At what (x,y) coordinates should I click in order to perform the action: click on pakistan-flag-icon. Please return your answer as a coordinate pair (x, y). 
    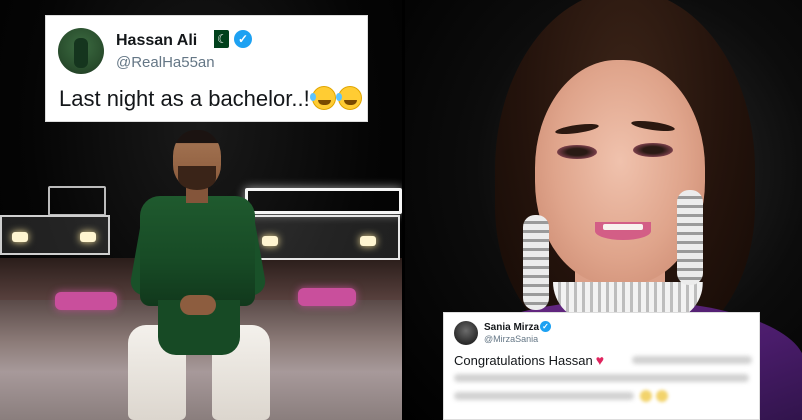
    Looking at the image, I should click on (219, 39).